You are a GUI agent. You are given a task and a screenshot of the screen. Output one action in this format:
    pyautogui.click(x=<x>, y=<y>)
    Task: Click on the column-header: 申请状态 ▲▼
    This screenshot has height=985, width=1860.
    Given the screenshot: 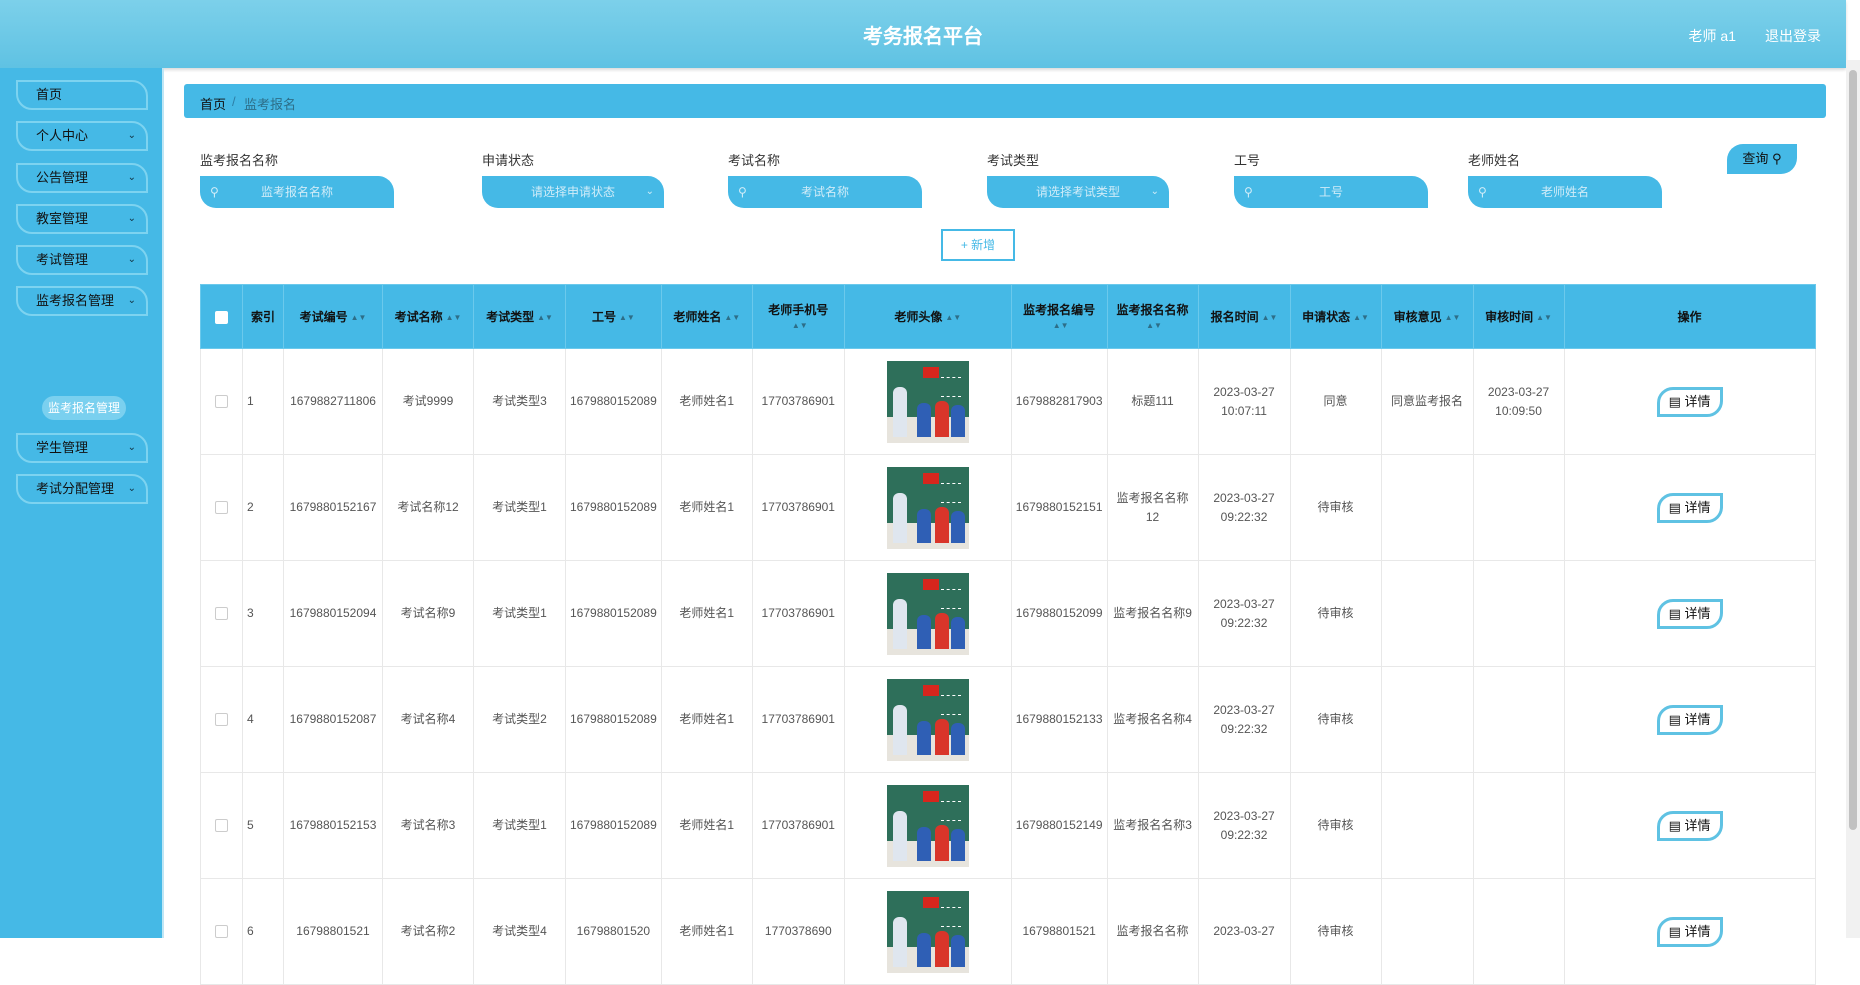 What is the action you would take?
    pyautogui.click(x=1335, y=316)
    